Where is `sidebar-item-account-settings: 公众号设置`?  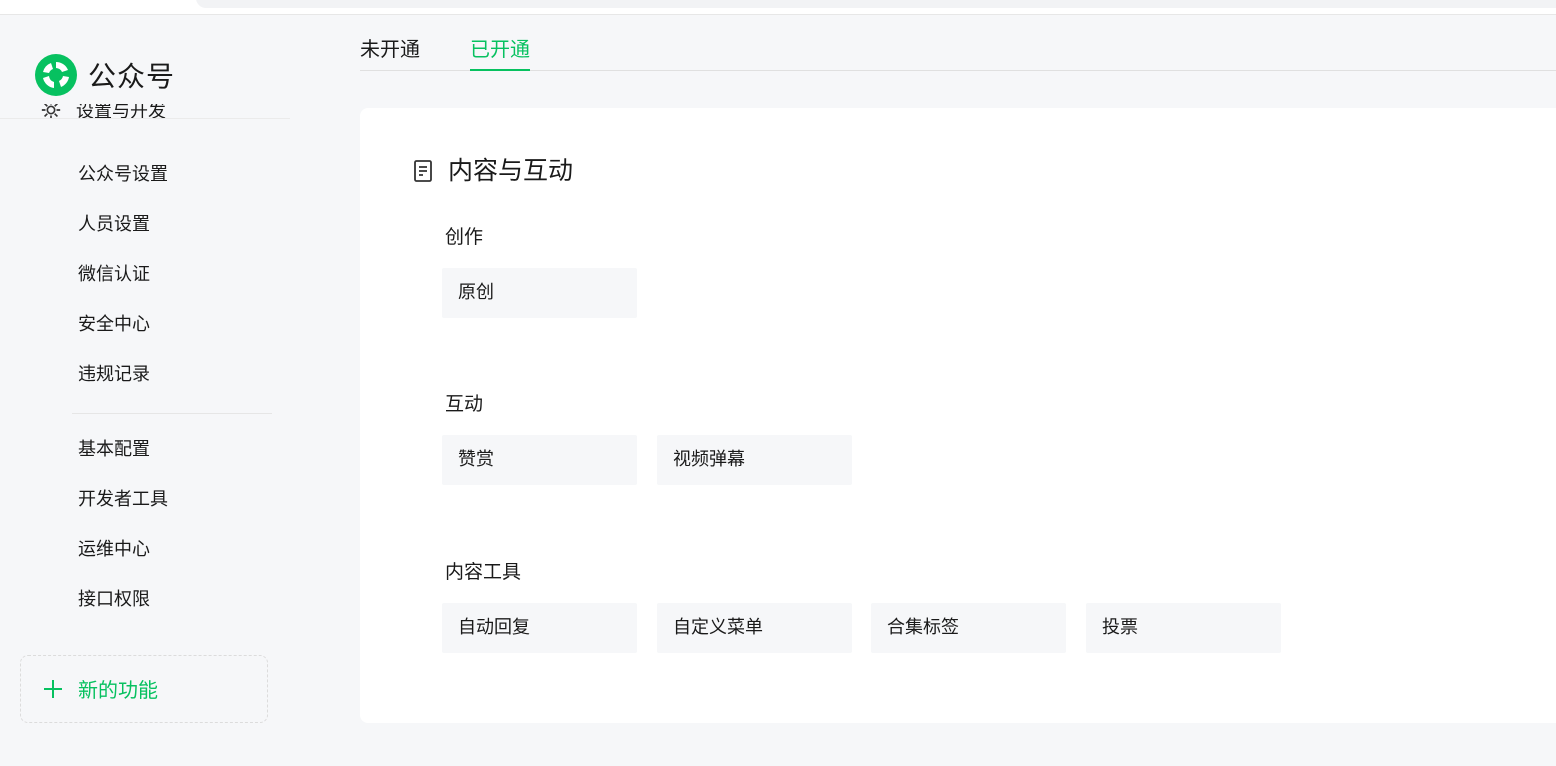
sidebar-item-account-settings: 公众号设置 is located at coordinates (123, 175).